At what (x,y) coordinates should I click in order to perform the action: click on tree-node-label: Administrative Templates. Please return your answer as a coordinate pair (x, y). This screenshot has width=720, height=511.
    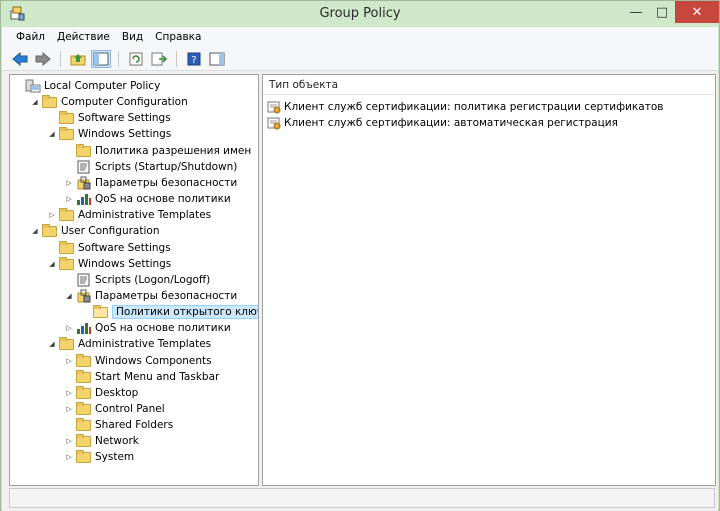
    Looking at the image, I should click on (145, 344).